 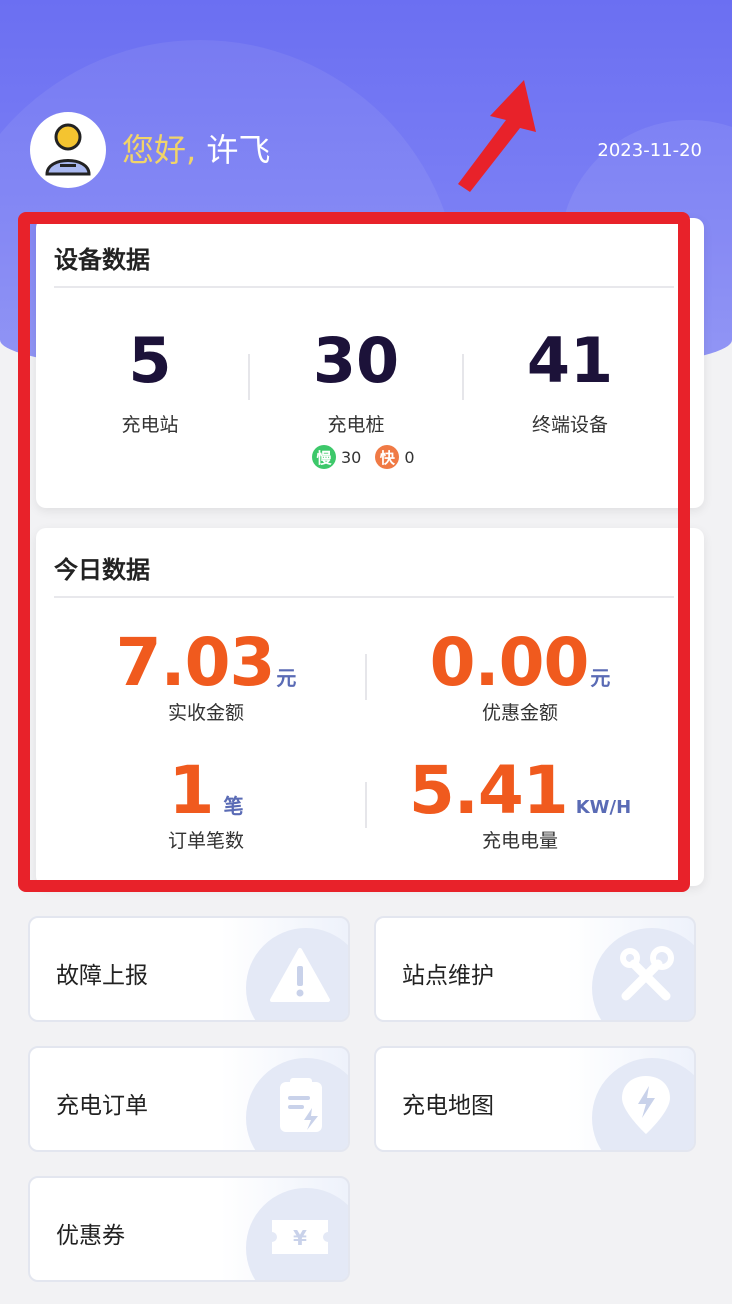 What do you see at coordinates (351, 457) in the screenshot?
I see `slow-count: 30` at bounding box center [351, 457].